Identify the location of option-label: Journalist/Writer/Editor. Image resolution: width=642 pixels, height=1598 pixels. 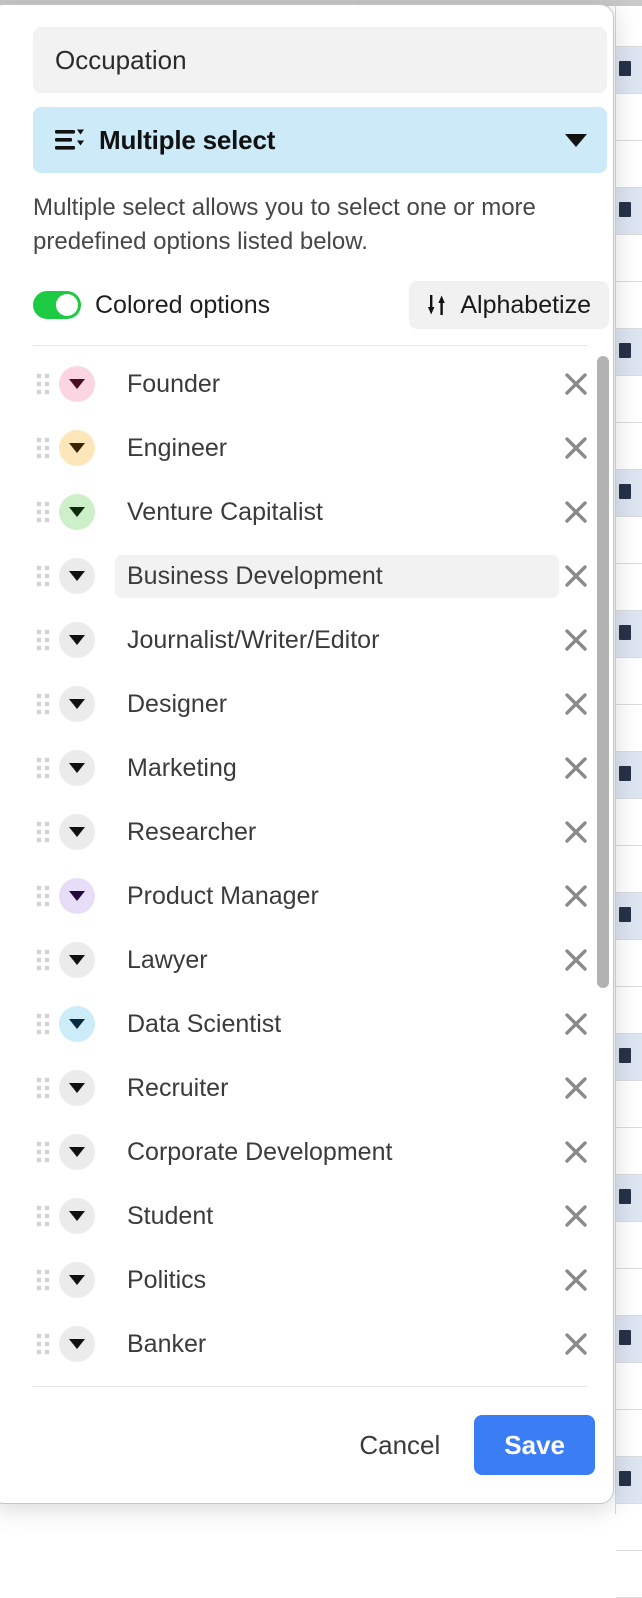
(337, 640).